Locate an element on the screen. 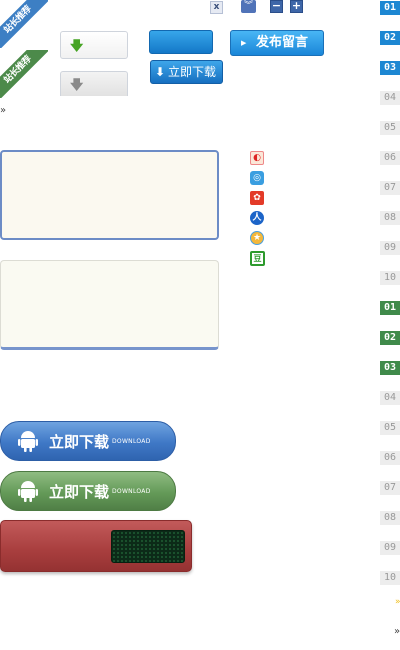 Image resolution: width=400 pixels, height=650 pixels. share-qzone-icon: ◎ is located at coordinates (257, 178).